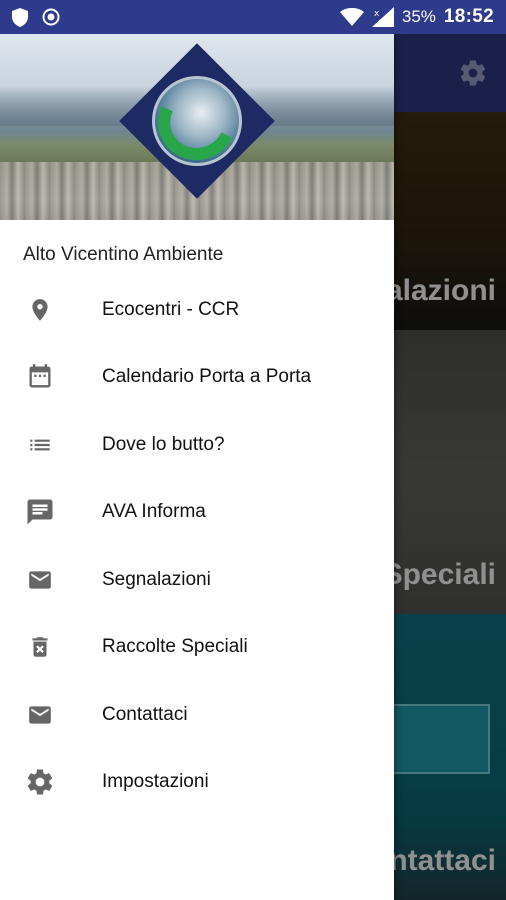 The height and width of the screenshot is (900, 506). Describe the element at coordinates (351, 17) in the screenshot. I see `wifi-icon` at that location.